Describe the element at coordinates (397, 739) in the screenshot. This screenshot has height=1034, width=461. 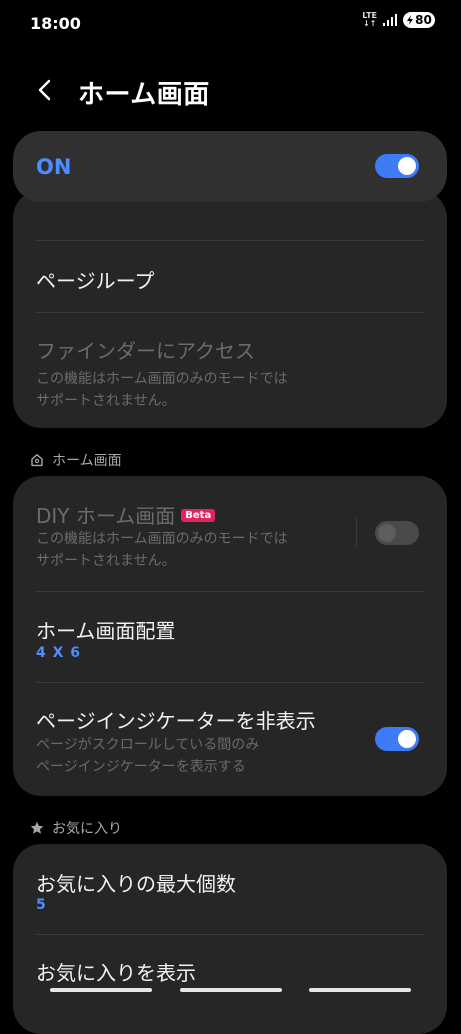
I see `hide-page-indicator-toggle` at that location.